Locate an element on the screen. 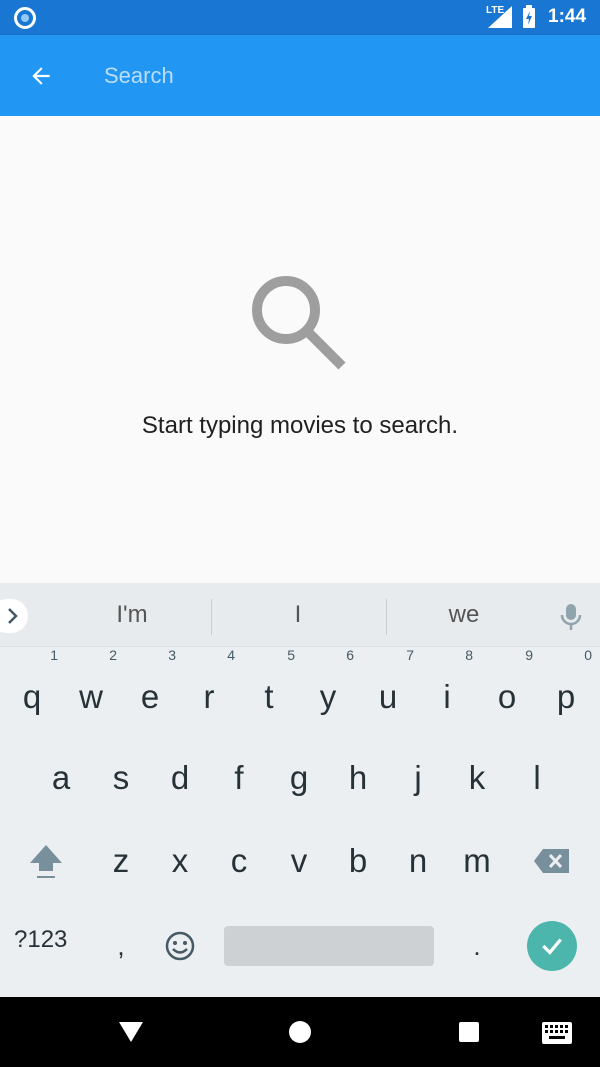  recents-nav-icon is located at coordinates (469, 1032).